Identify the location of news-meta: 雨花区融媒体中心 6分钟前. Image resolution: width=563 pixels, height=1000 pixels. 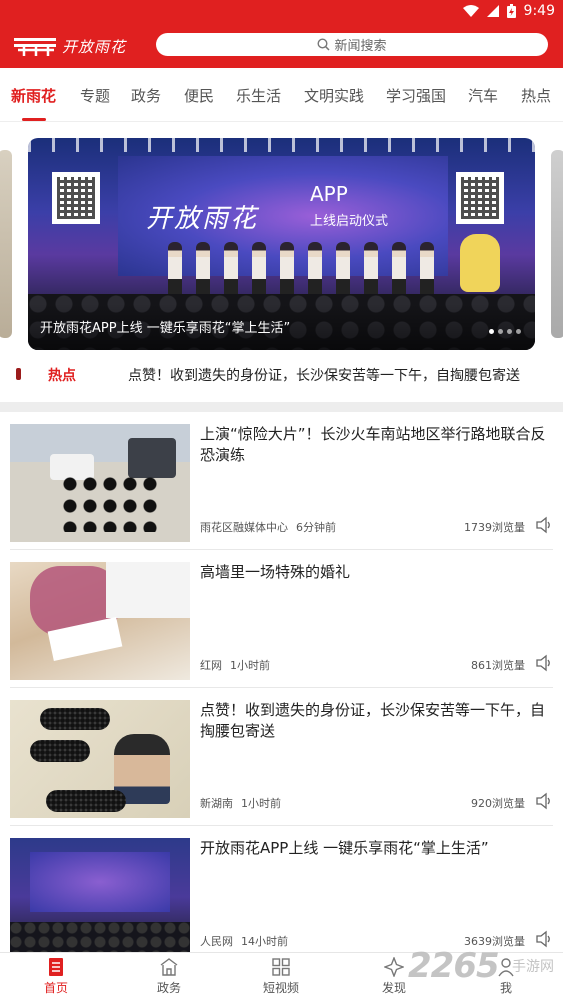
(268, 527).